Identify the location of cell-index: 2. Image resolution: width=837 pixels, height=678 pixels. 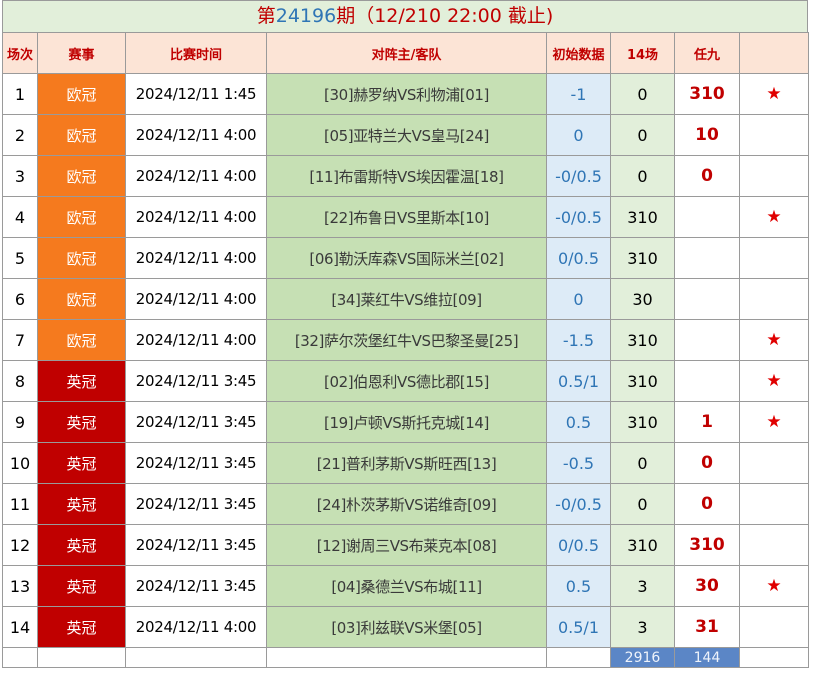
(20, 135).